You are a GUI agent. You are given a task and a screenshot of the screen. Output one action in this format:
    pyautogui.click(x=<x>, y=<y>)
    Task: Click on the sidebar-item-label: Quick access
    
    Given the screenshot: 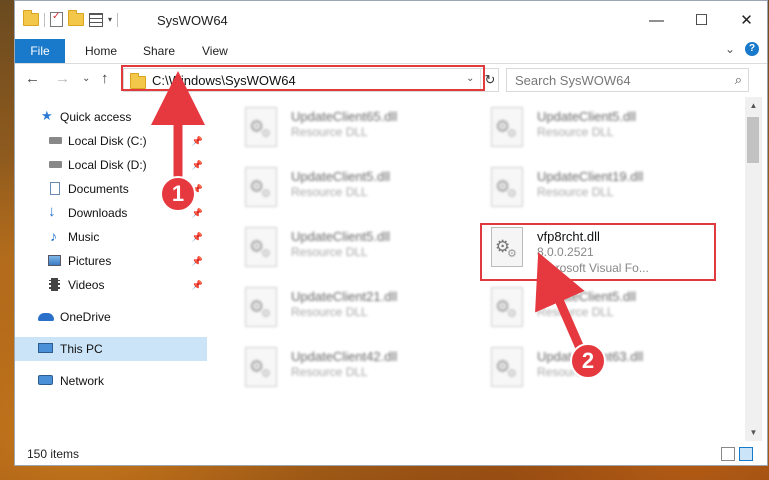 What is the action you would take?
    pyautogui.click(x=96, y=117)
    